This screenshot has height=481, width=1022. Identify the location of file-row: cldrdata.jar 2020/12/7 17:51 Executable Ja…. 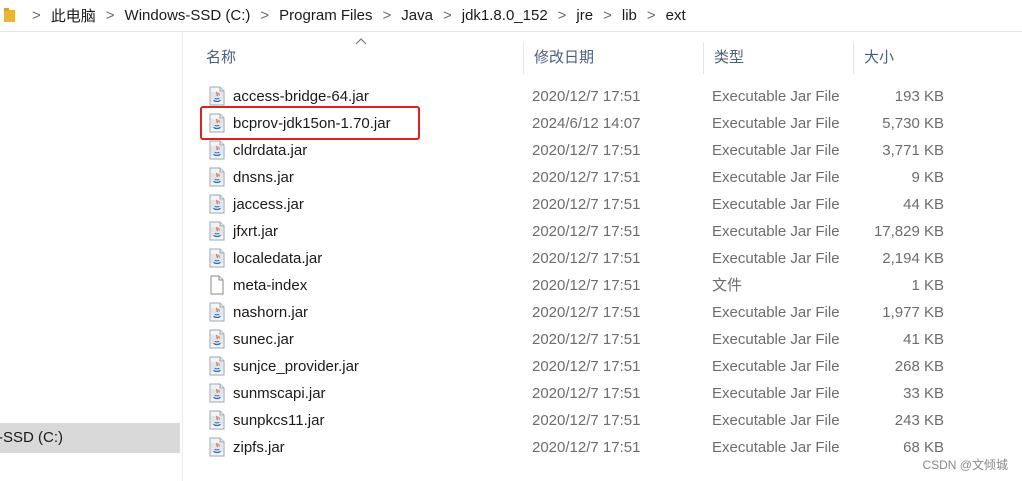
(576, 150).